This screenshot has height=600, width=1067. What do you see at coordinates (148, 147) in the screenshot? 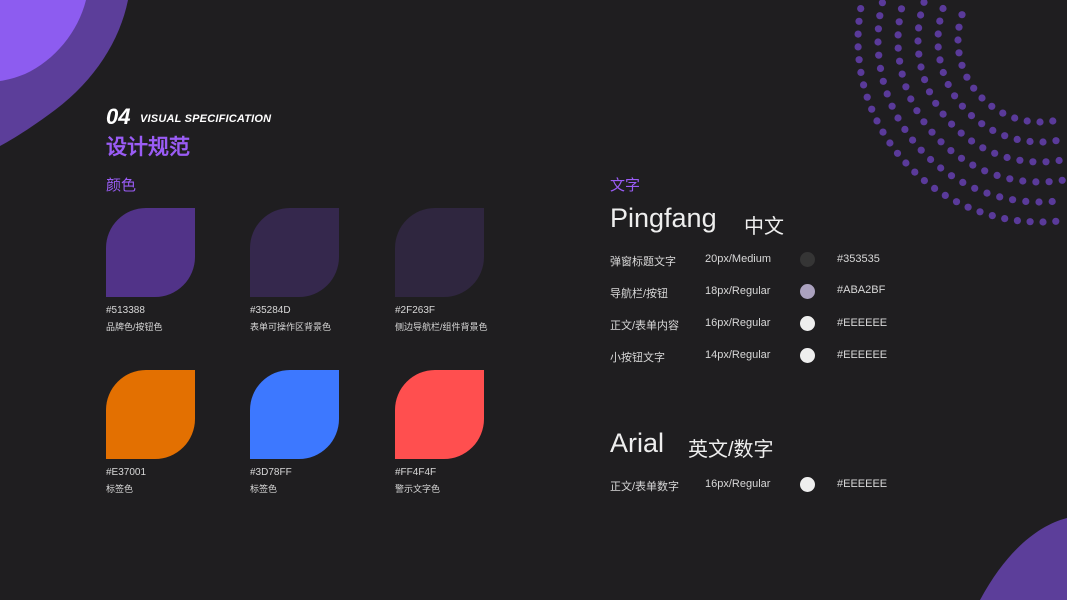
I see `page-title: 设计规范` at bounding box center [148, 147].